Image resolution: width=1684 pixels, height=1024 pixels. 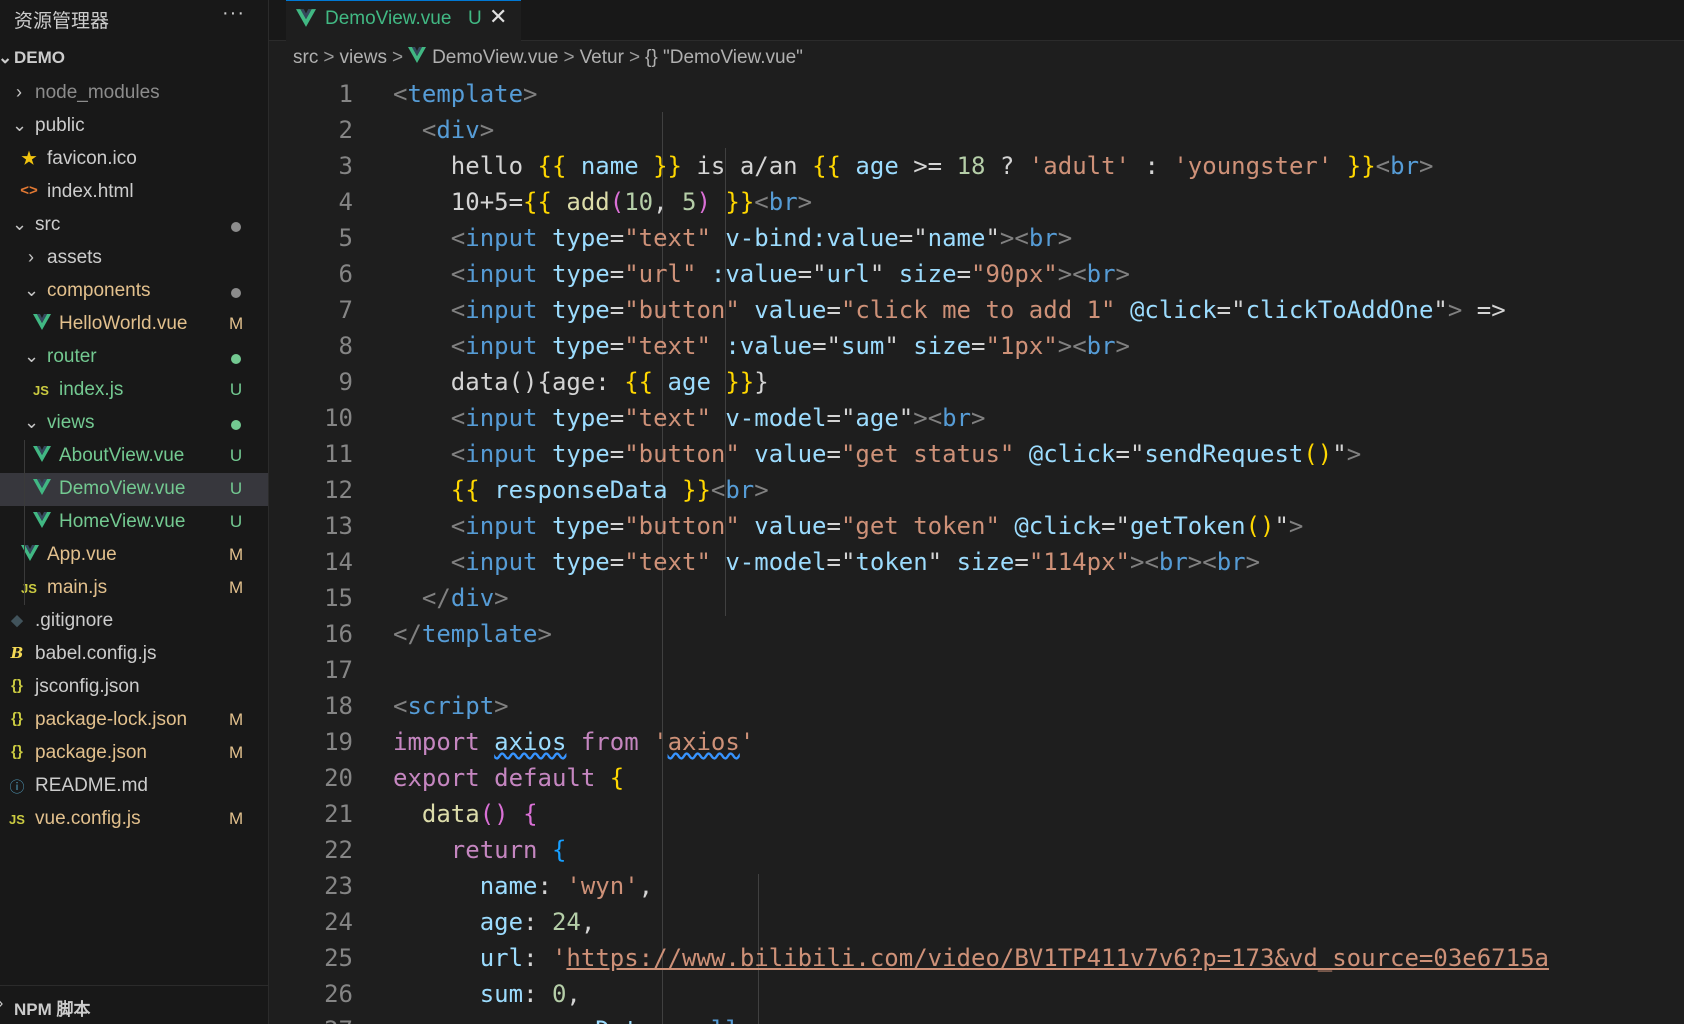 What do you see at coordinates (1038, 598) in the screenshot?
I see `code-line: </div>` at bounding box center [1038, 598].